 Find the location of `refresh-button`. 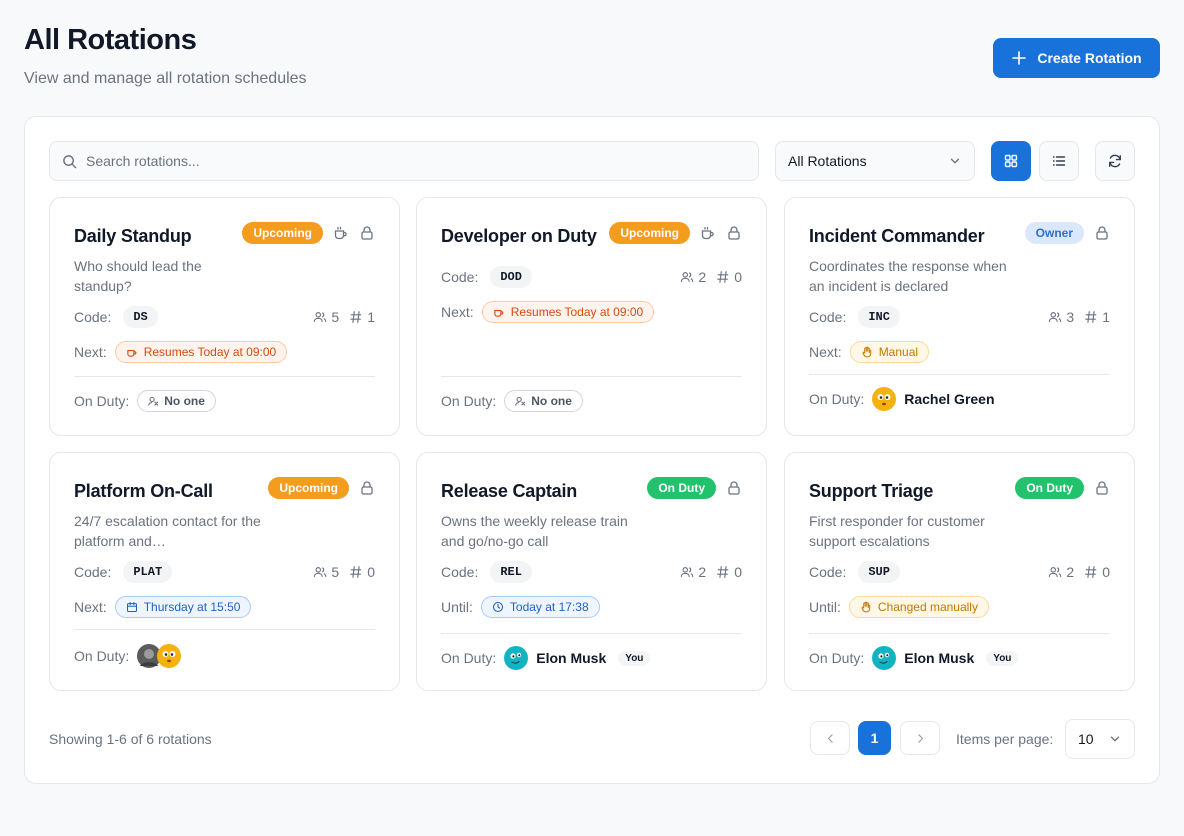

refresh-button is located at coordinates (1115, 161).